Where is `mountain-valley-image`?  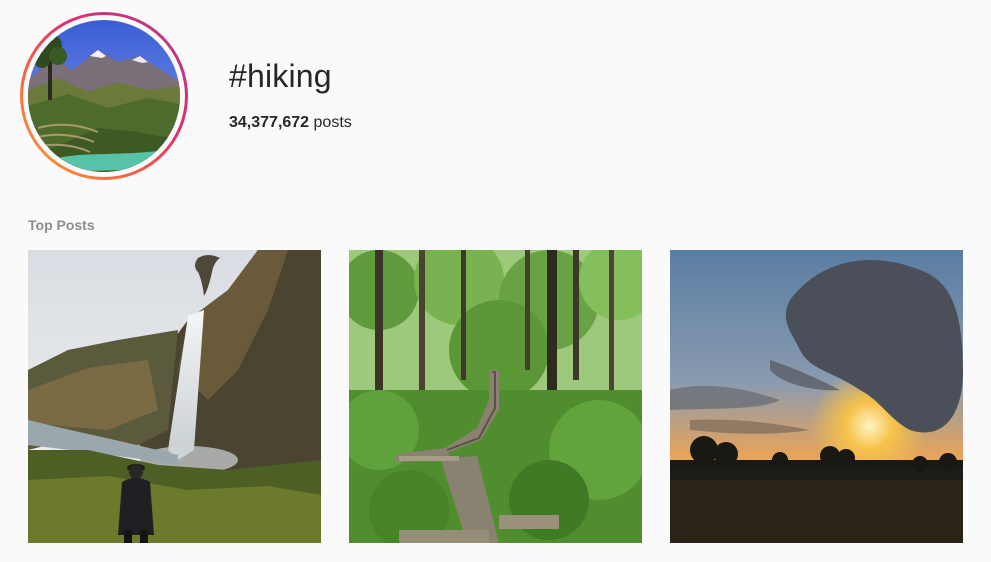
mountain-valley-image is located at coordinates (104, 96).